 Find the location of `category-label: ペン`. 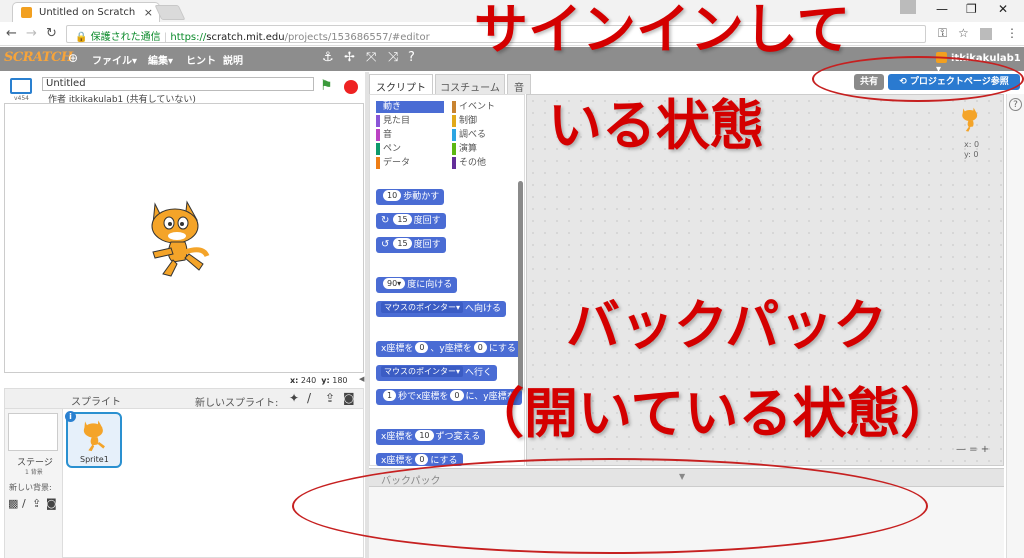

category-label: ペン is located at coordinates (392, 149).